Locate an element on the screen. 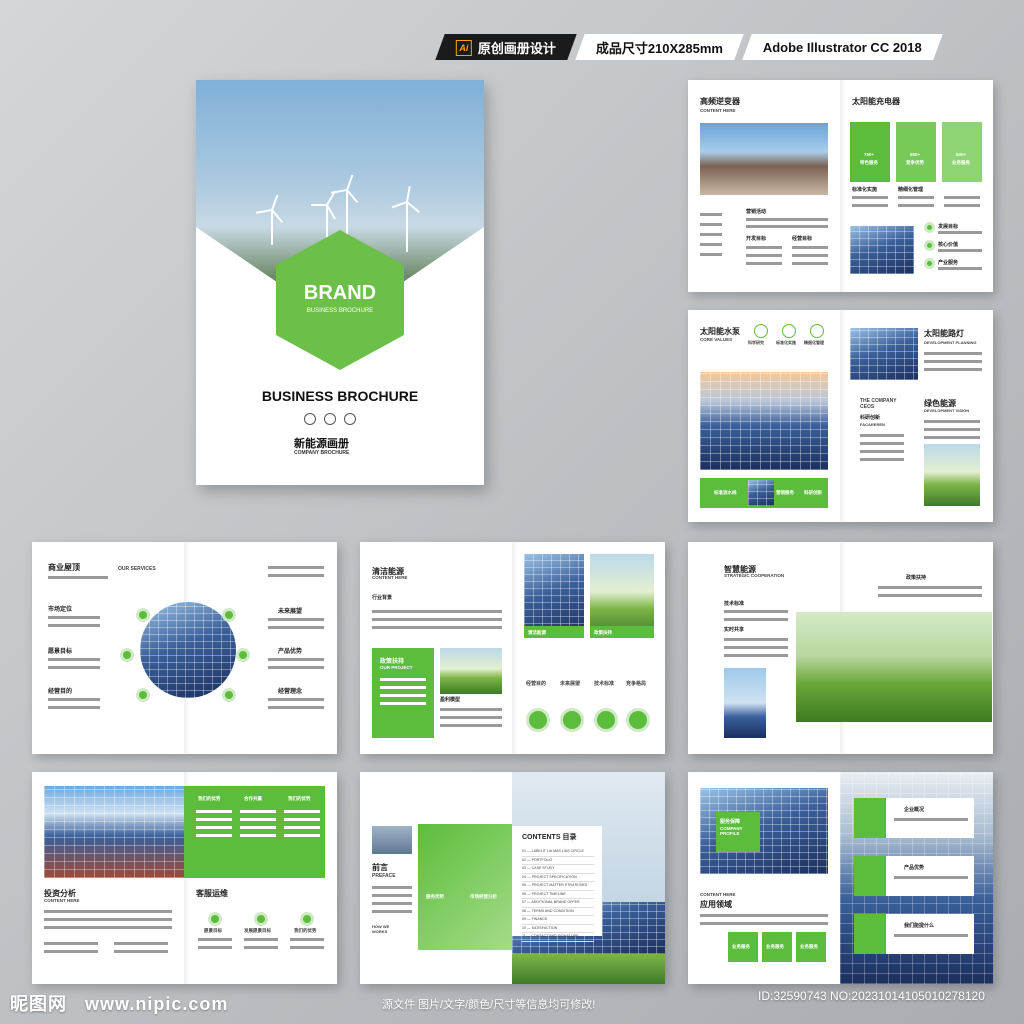 This screenshot has height=1024, width=1024. toc-item: 03 — CASE STUDY is located at coordinates (558, 869).